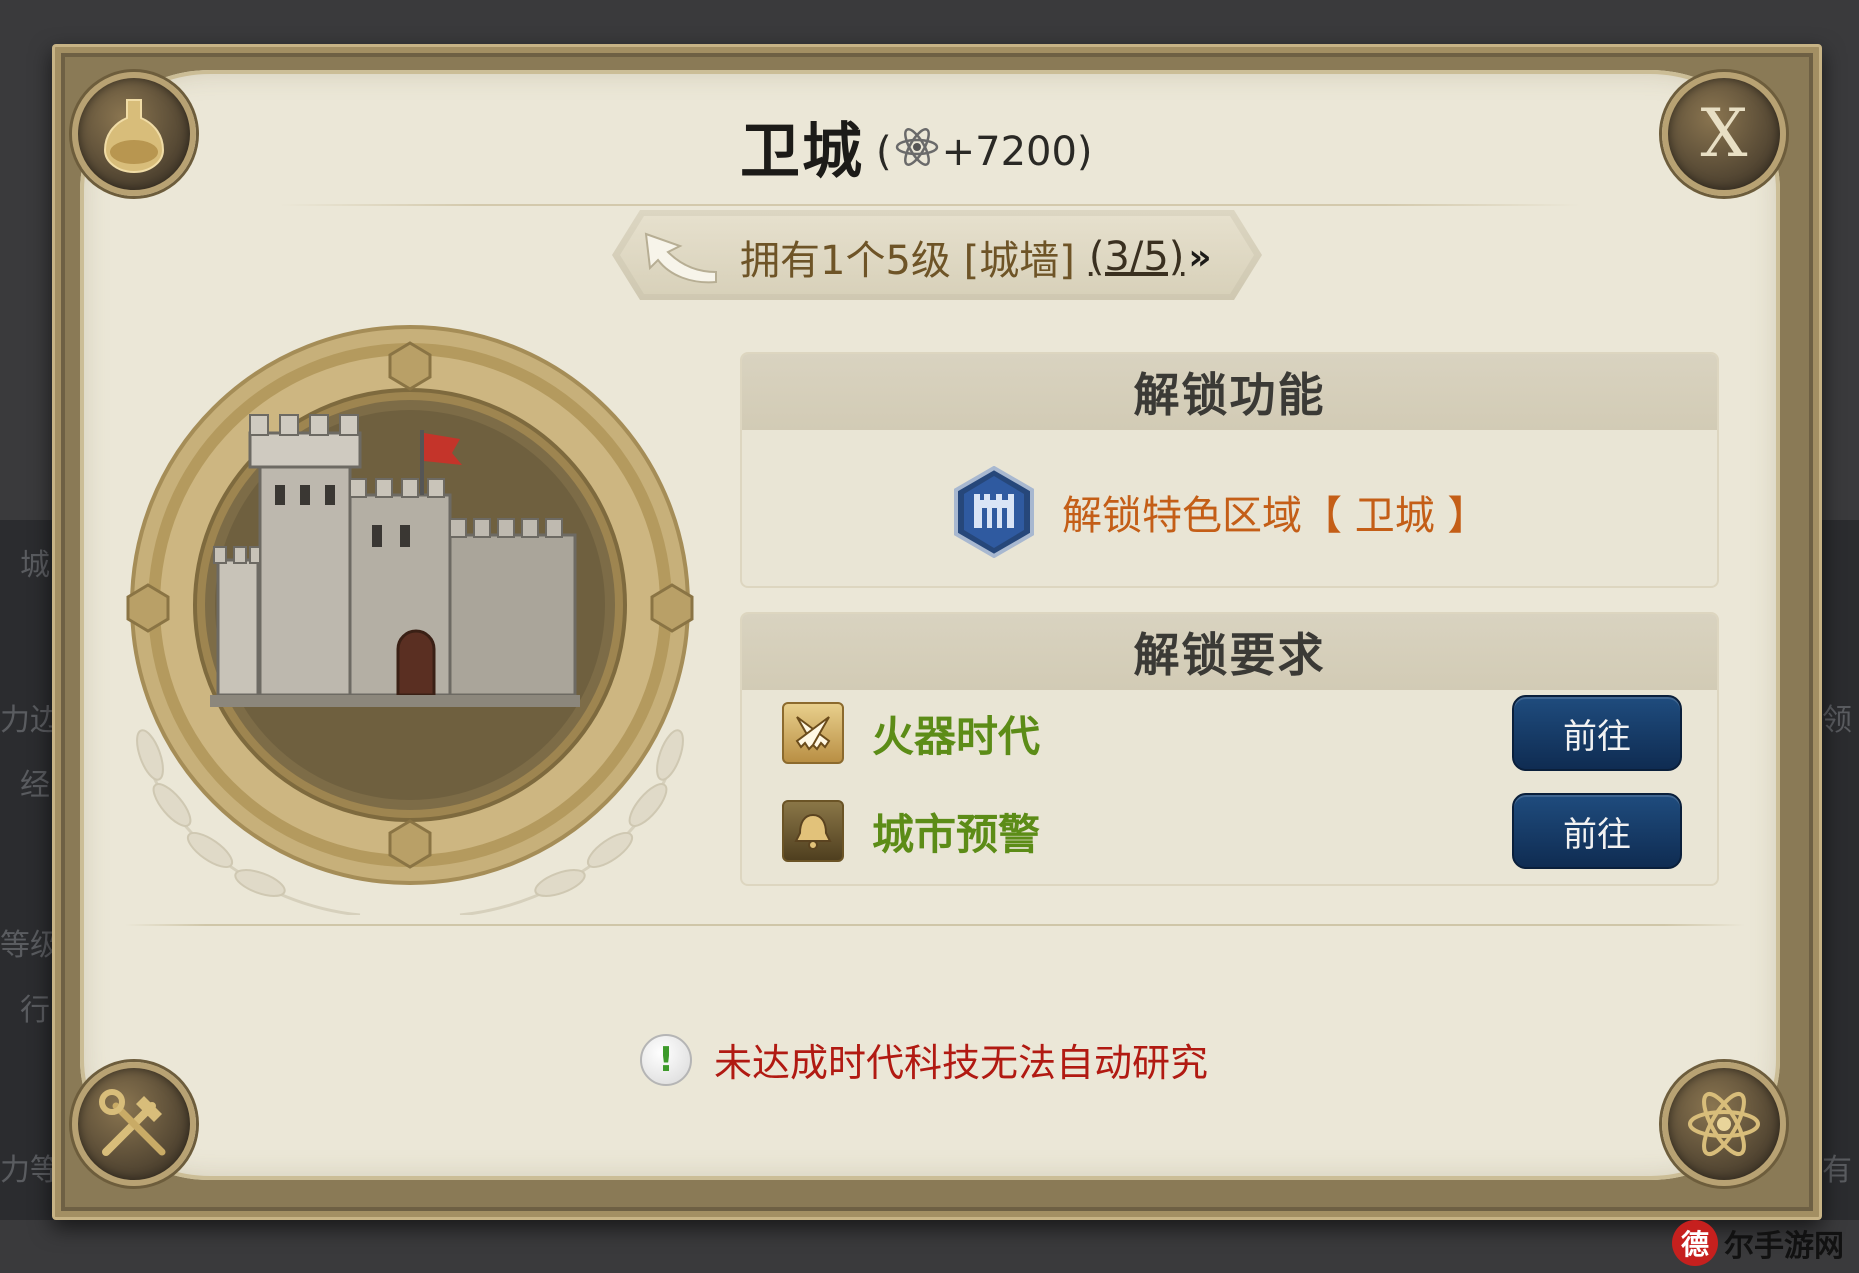 The image size is (1859, 1273). Describe the element at coordinates (956, 834) in the screenshot. I see `requirement-label: 城市预警` at that location.